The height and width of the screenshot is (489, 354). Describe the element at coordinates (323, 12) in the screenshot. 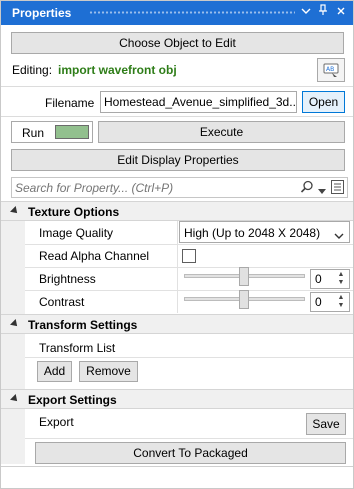

I see `pin-icon` at that location.